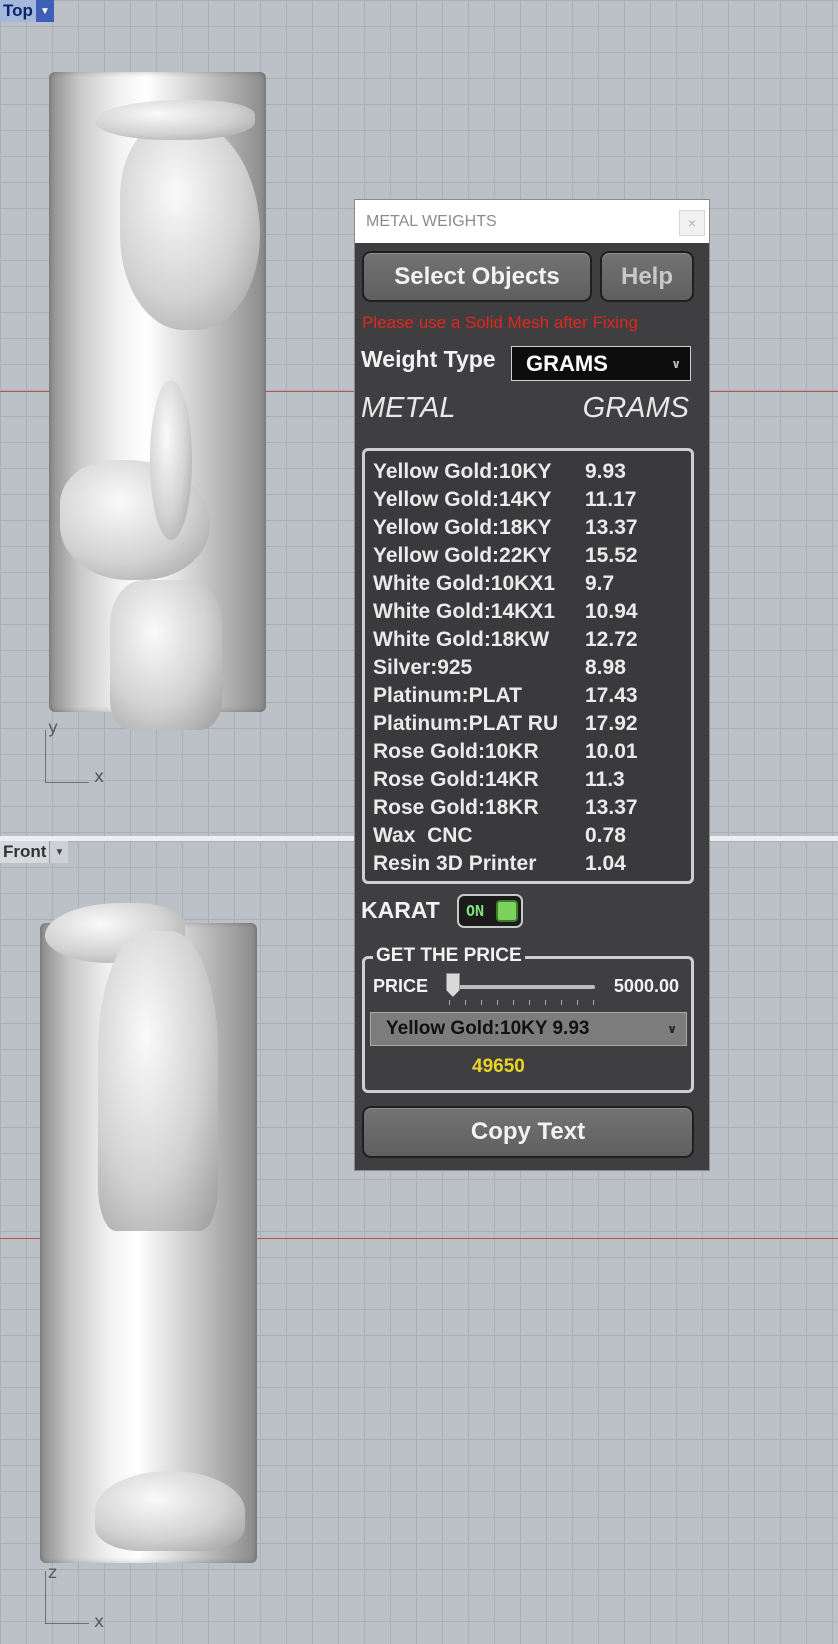 The width and height of the screenshot is (838, 1644). Describe the element at coordinates (567, 363) in the screenshot. I see `weight-type-value: GRAMS` at that location.